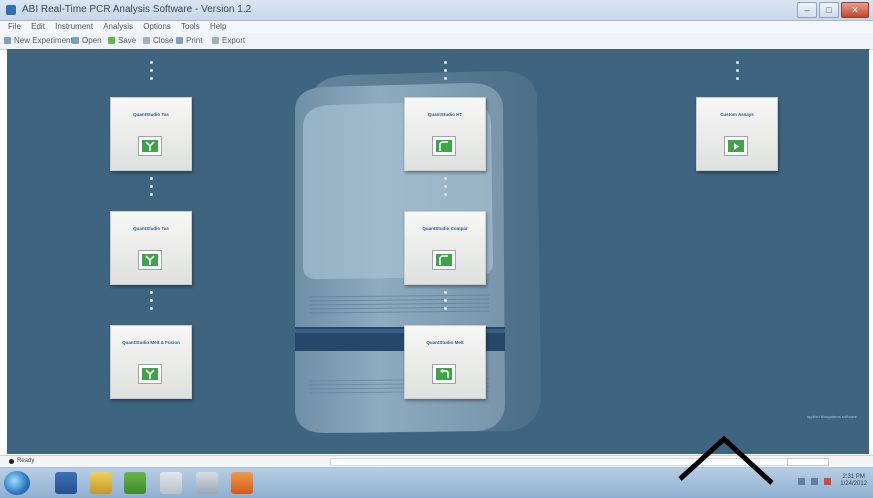 The image size is (873, 498). Describe the element at coordinates (436, 482) in the screenshot. I see `taskbar: 2:31 PM 1/24/2012` at that location.